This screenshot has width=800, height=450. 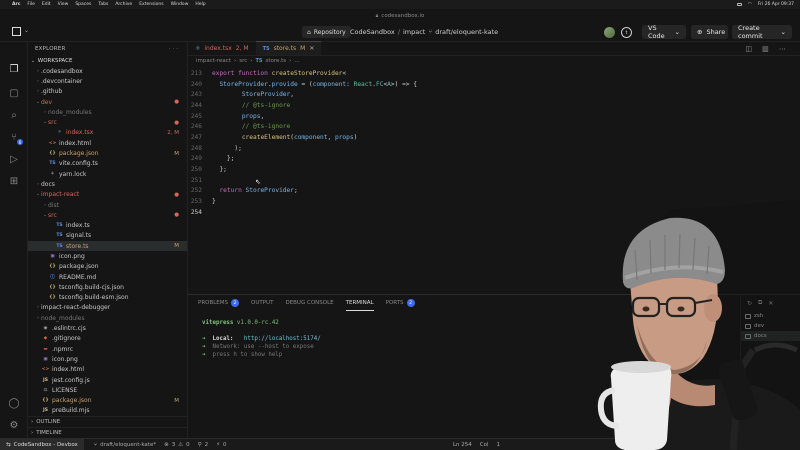 I want to click on tree-item: {} package.json, so click(x=107, y=267).